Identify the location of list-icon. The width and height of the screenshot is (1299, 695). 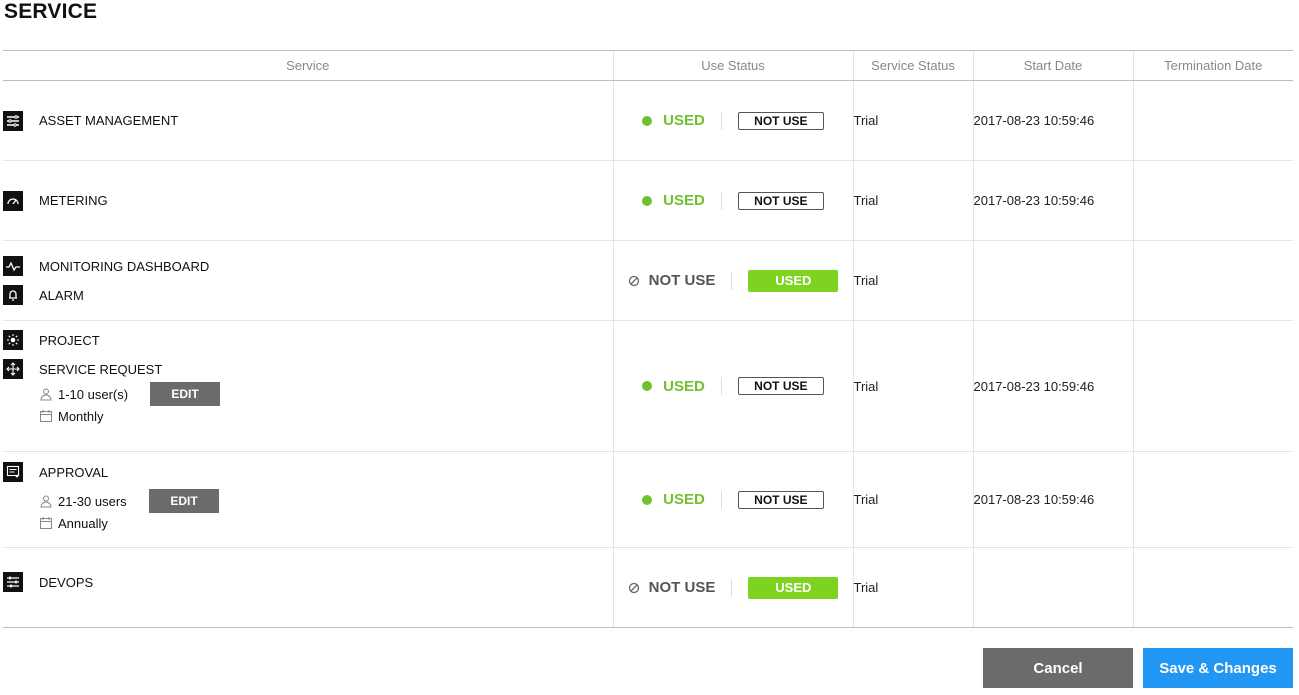
(13, 120).